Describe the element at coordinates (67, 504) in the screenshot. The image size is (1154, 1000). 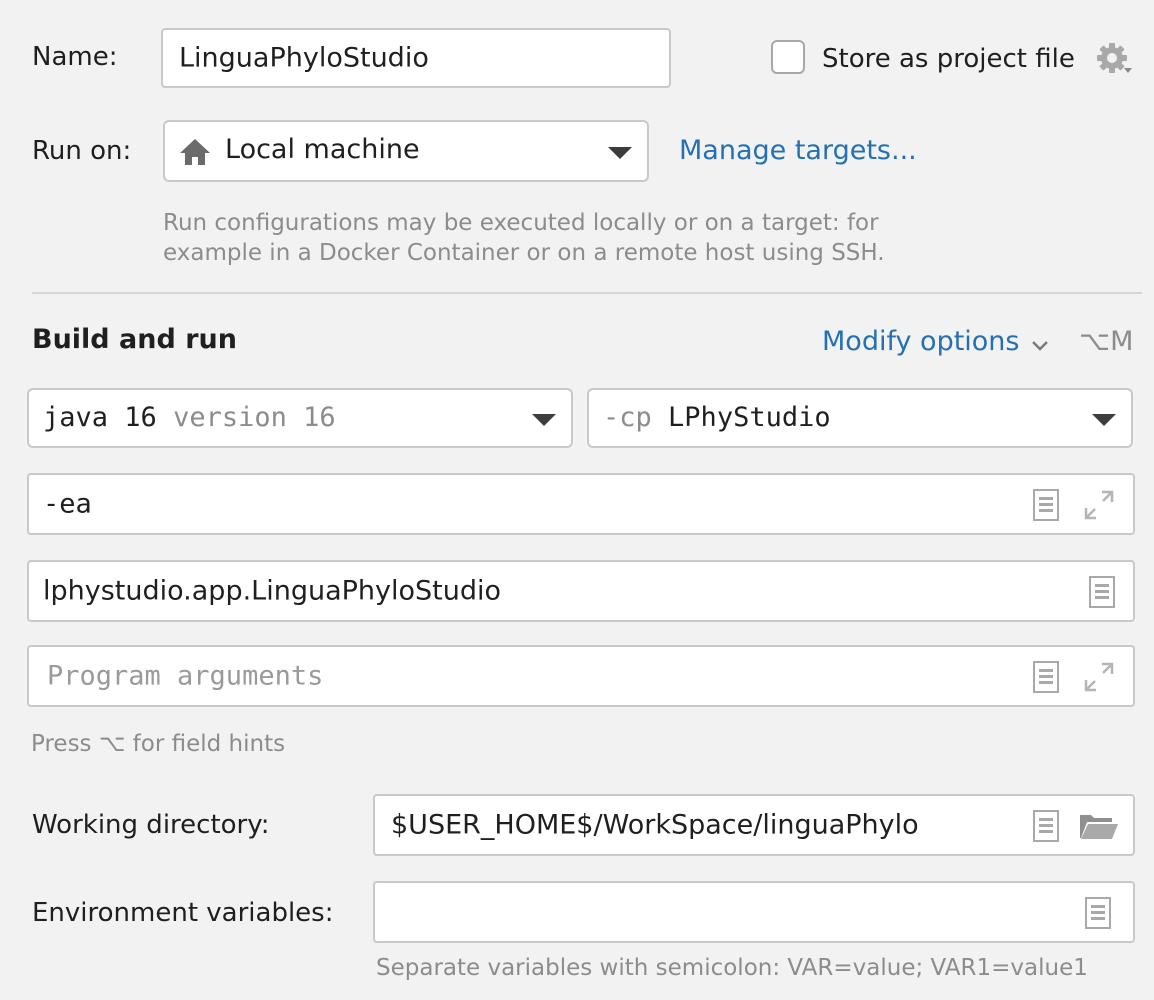
I see `vm-options-value: -ea` at that location.